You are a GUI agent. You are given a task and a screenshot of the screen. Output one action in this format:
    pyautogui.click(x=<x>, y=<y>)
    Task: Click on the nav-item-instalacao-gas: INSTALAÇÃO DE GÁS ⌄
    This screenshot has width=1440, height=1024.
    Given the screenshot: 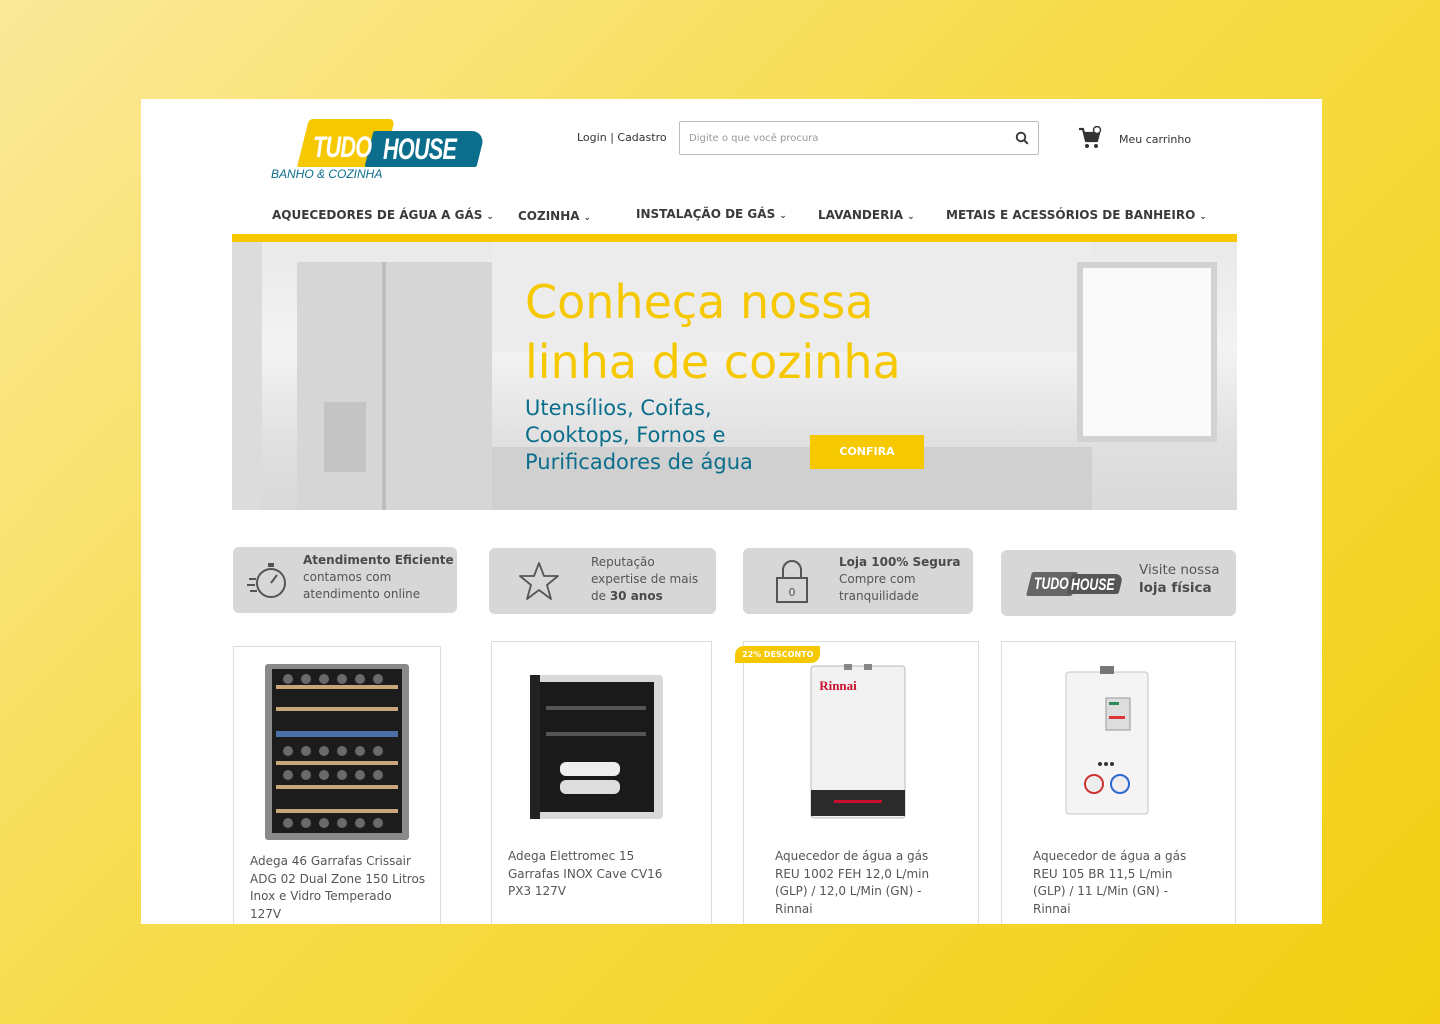 What is the action you would take?
    pyautogui.click(x=711, y=214)
    